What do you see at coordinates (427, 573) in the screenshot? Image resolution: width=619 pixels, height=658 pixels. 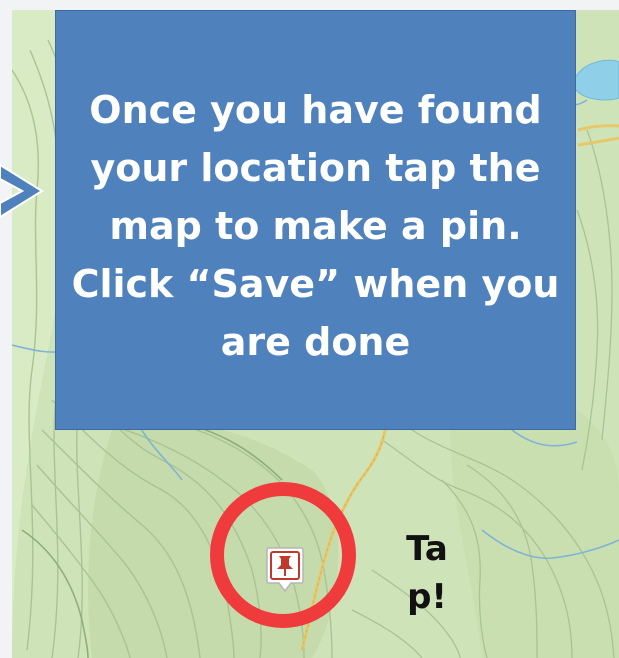 I see `tap-hint-label: Tap!` at bounding box center [427, 573].